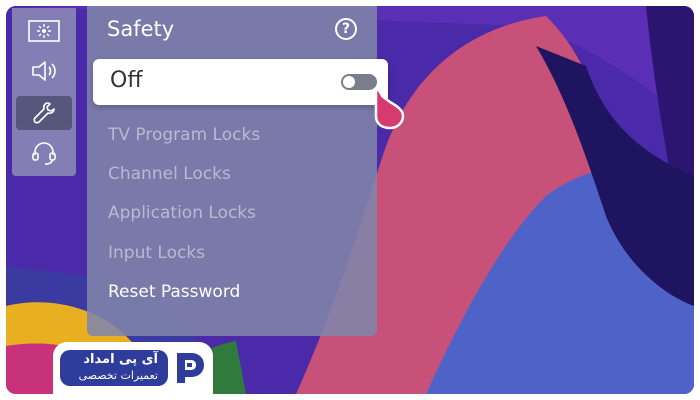  I want to click on pointer-cursor-icon, so click(389, 109).